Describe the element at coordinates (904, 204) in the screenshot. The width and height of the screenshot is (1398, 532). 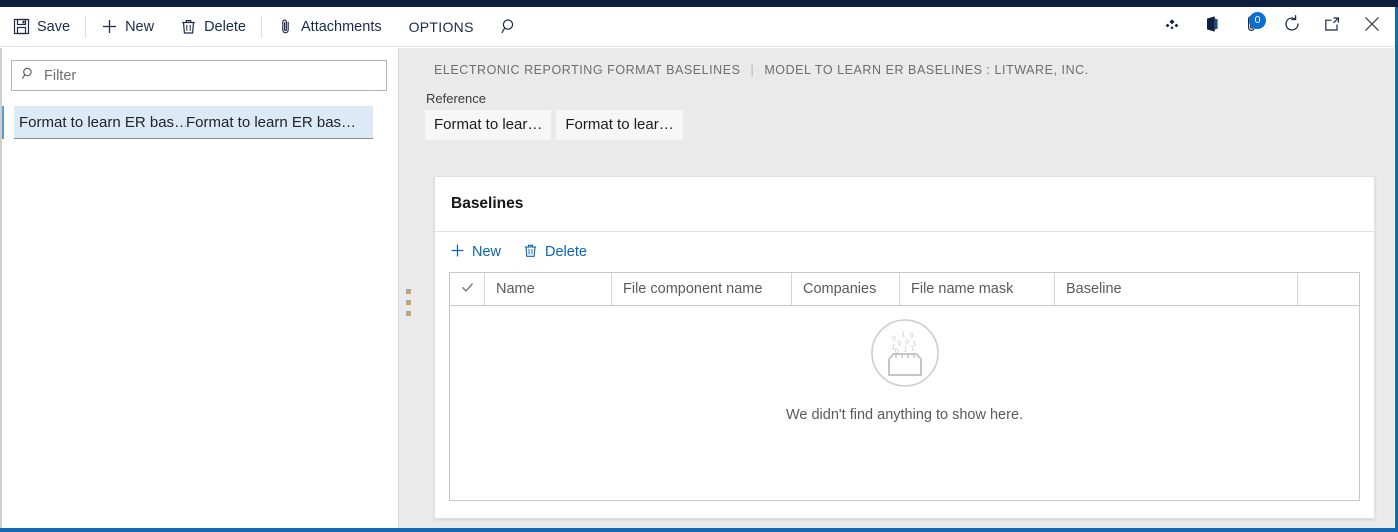
I see `baselines-card-header: Baselines` at that location.